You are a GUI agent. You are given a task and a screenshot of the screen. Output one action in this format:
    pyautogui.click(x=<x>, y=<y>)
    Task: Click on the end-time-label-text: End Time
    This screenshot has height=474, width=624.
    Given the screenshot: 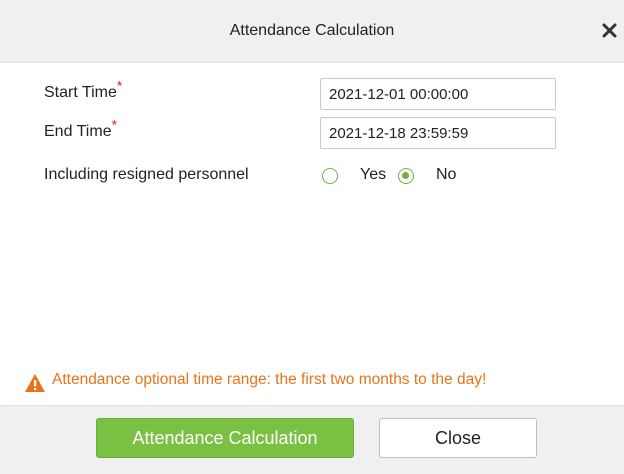 What is the action you would take?
    pyautogui.click(x=78, y=131)
    